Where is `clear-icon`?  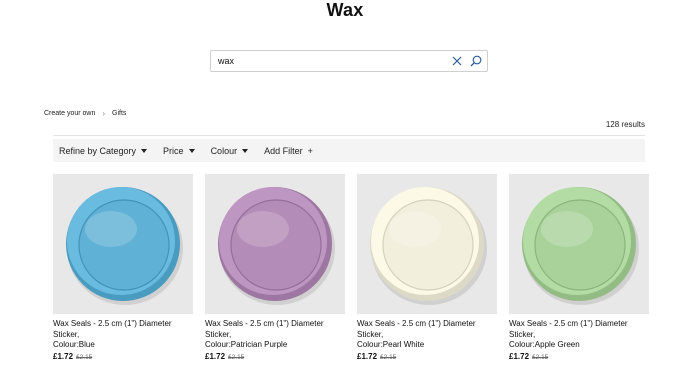
clear-icon is located at coordinates (457, 61).